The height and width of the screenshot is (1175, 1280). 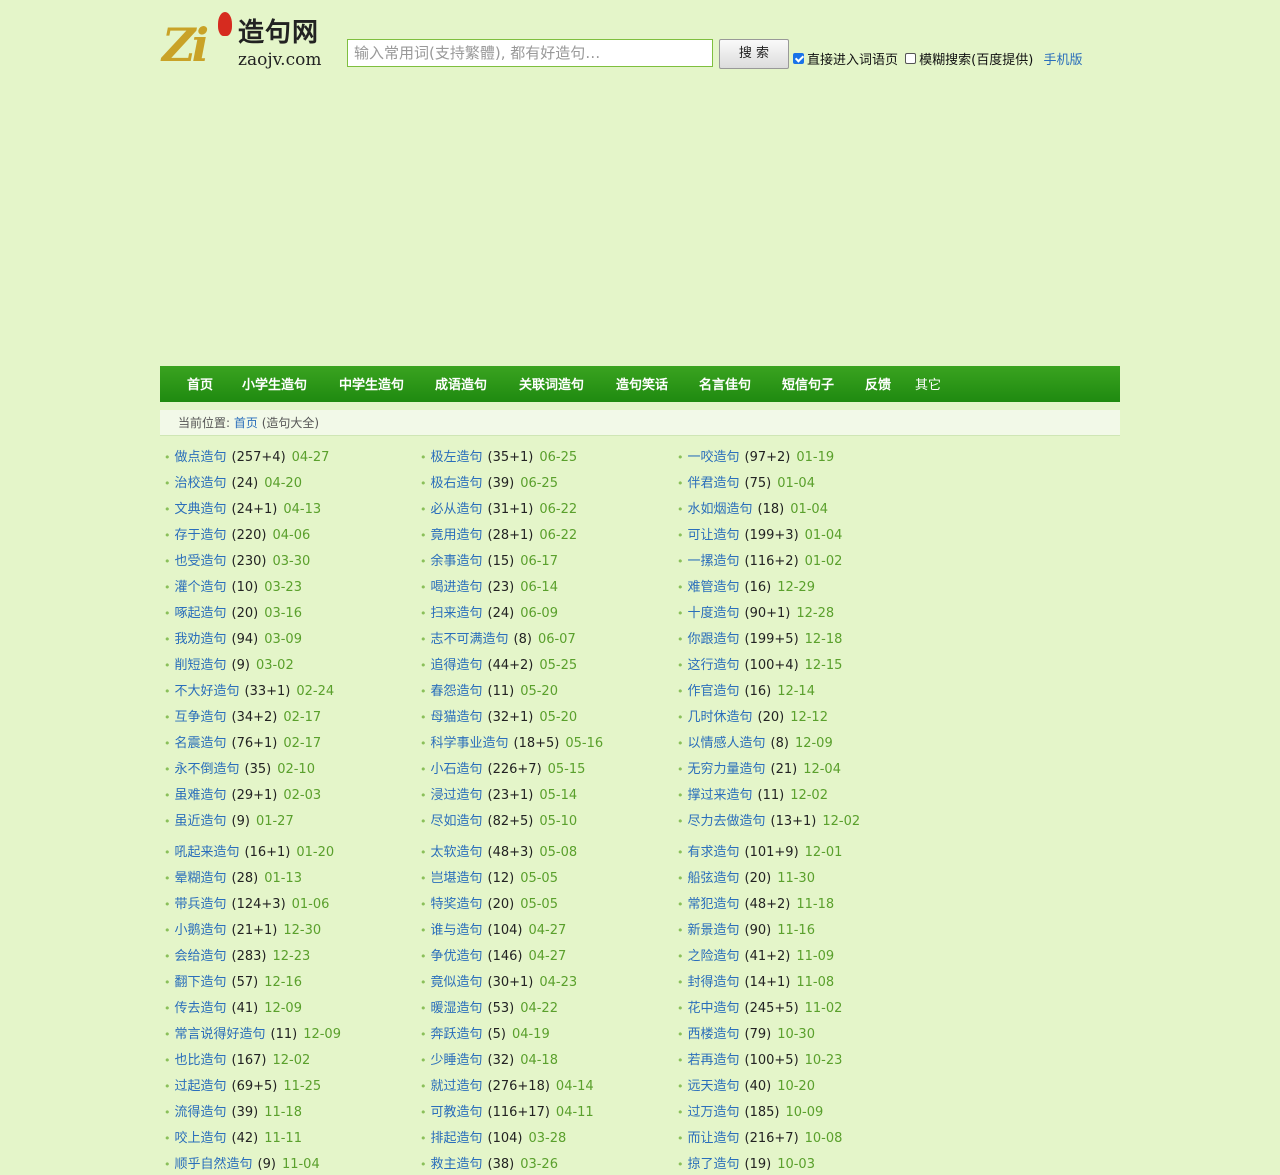 I want to click on word-link: 余事造句, so click(x=457, y=561).